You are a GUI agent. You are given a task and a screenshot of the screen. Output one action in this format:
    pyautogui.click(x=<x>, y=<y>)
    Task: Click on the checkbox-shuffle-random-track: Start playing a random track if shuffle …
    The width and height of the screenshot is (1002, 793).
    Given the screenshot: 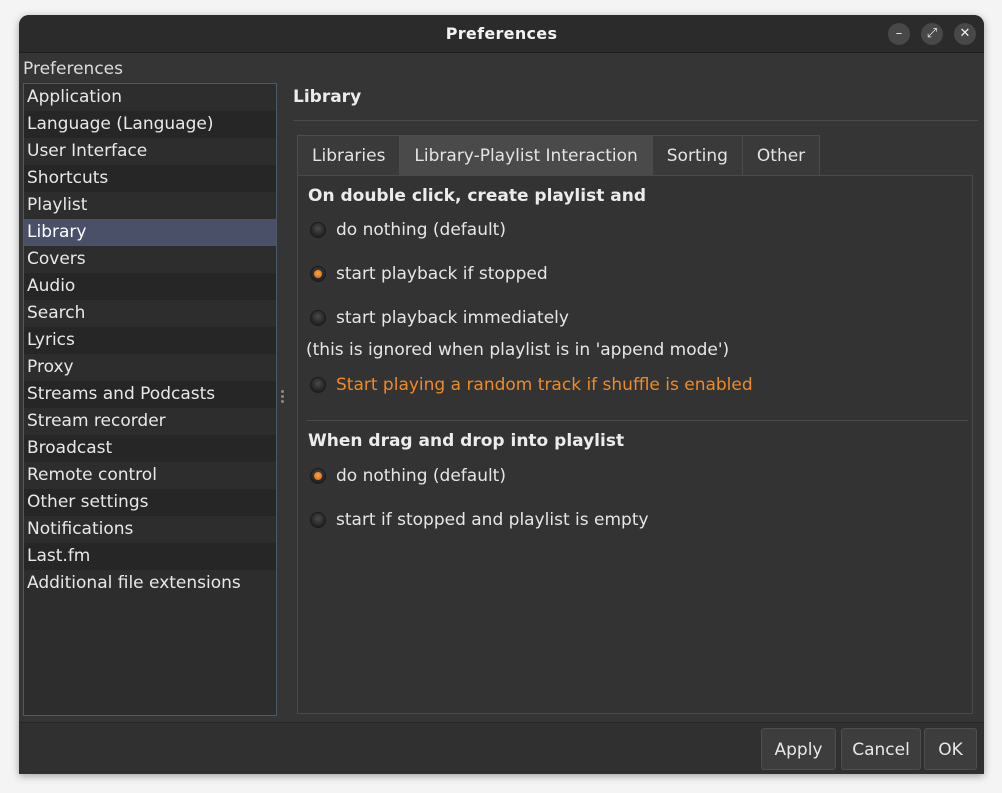 What is the action you would take?
    pyautogui.click(x=531, y=385)
    